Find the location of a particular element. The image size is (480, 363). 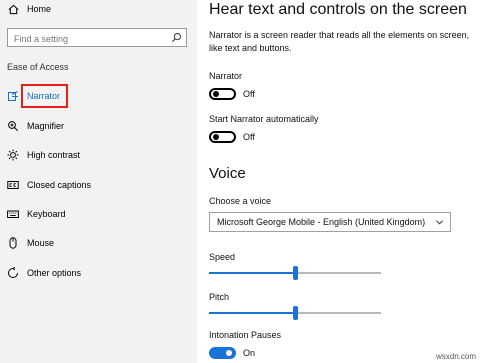

choose-voice-label: Choose a voice is located at coordinates (240, 201).